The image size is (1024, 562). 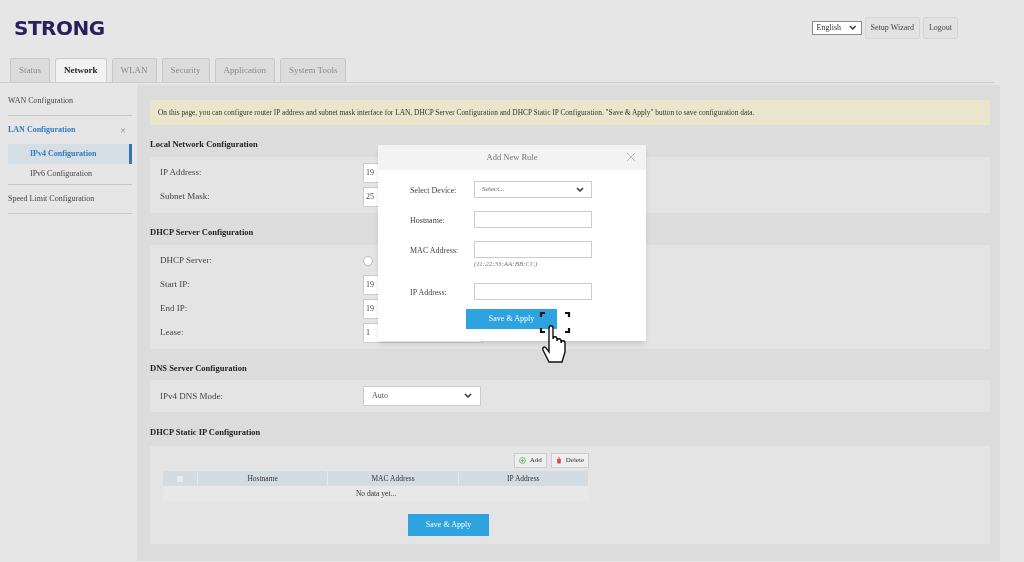 I want to click on checkbox, so click(x=180, y=478).